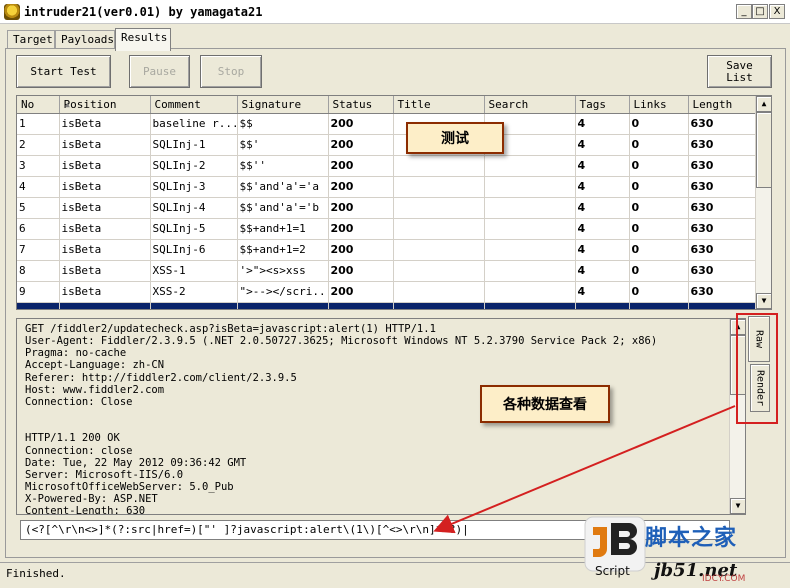 The width and height of the screenshot is (790, 588). Describe the element at coordinates (584, 469) in the screenshot. I see `annotation-arrow` at that location.